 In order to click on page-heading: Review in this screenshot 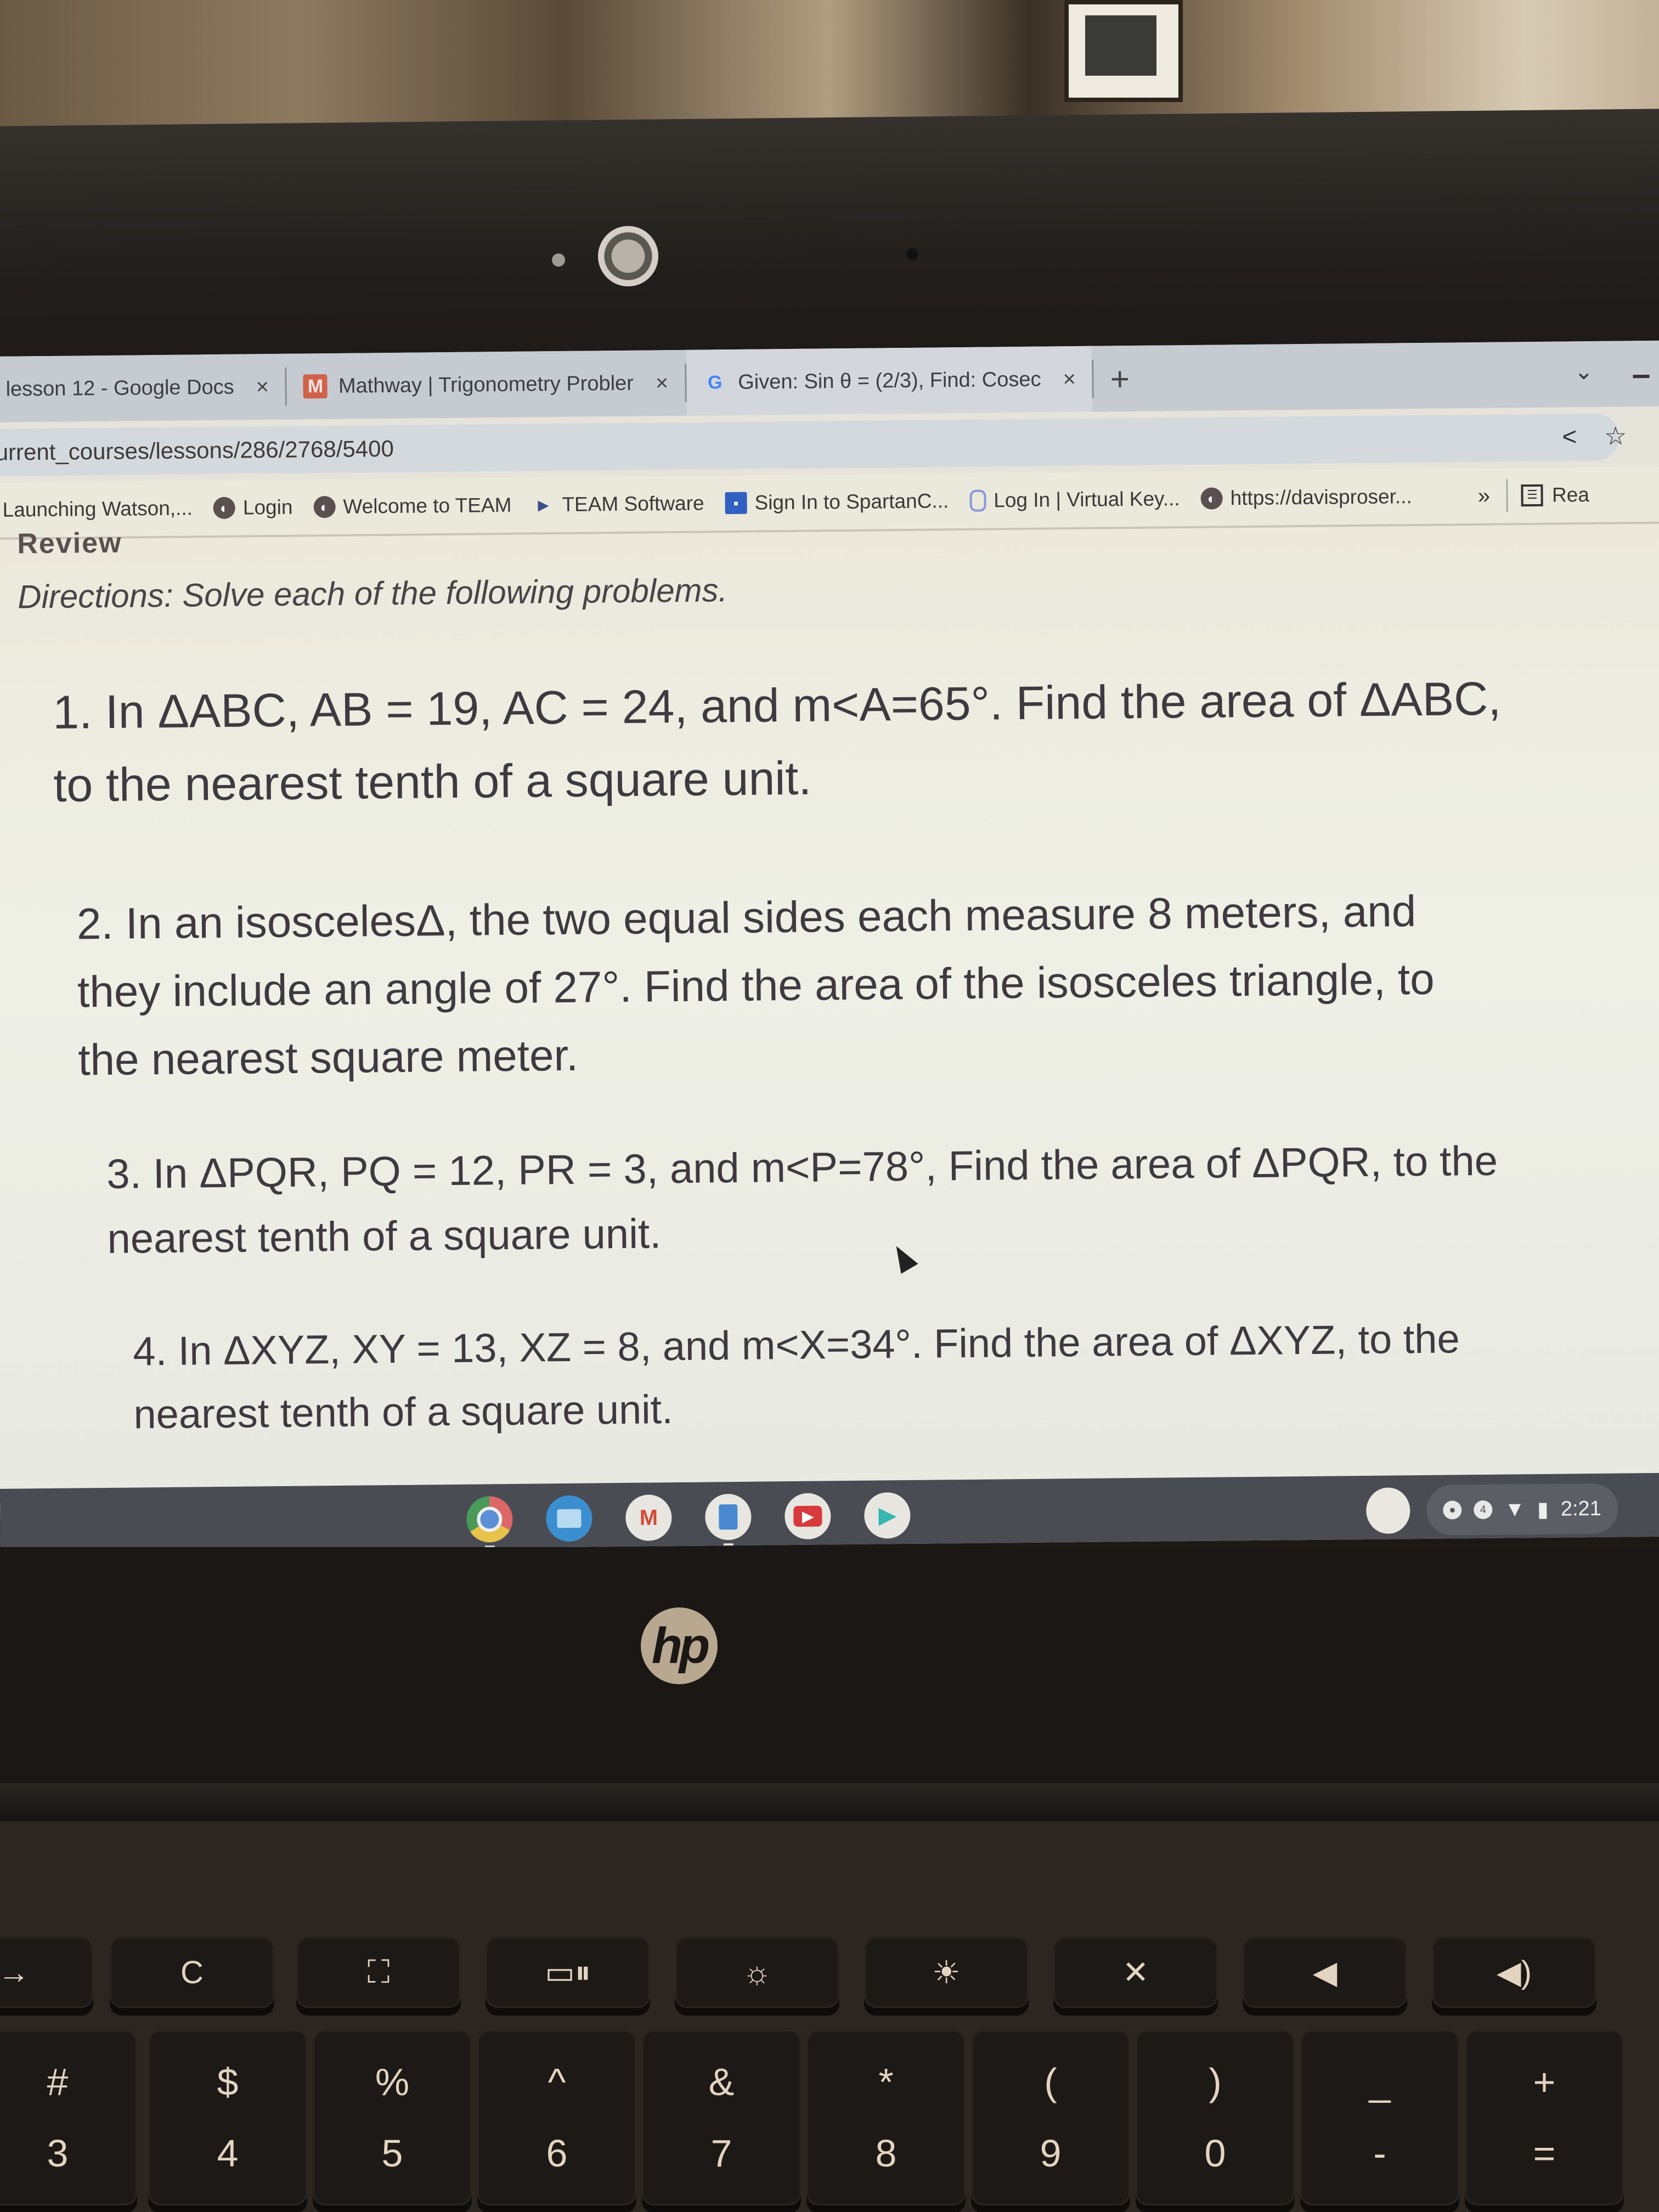, I will do `click(69, 543)`.